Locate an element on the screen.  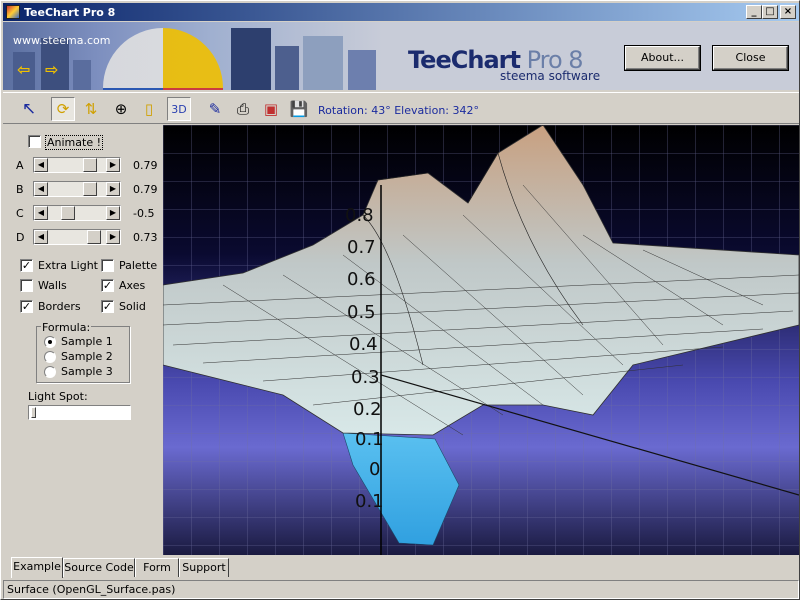
move-icon: ⇅ is located at coordinates (91, 109).